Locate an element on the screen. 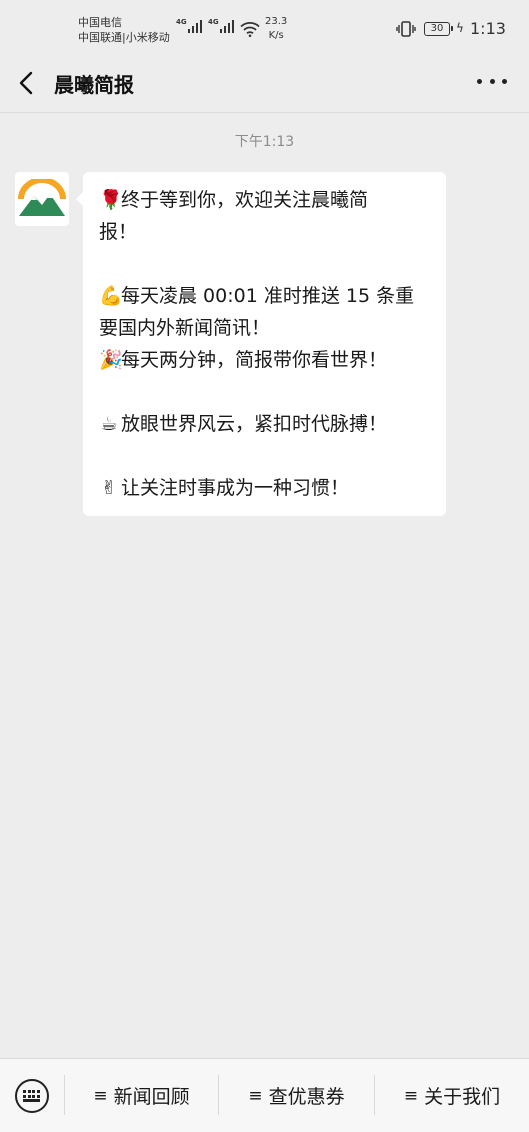 The image size is (529, 1132). emoji-icon: 🎉 is located at coordinates (111, 360).